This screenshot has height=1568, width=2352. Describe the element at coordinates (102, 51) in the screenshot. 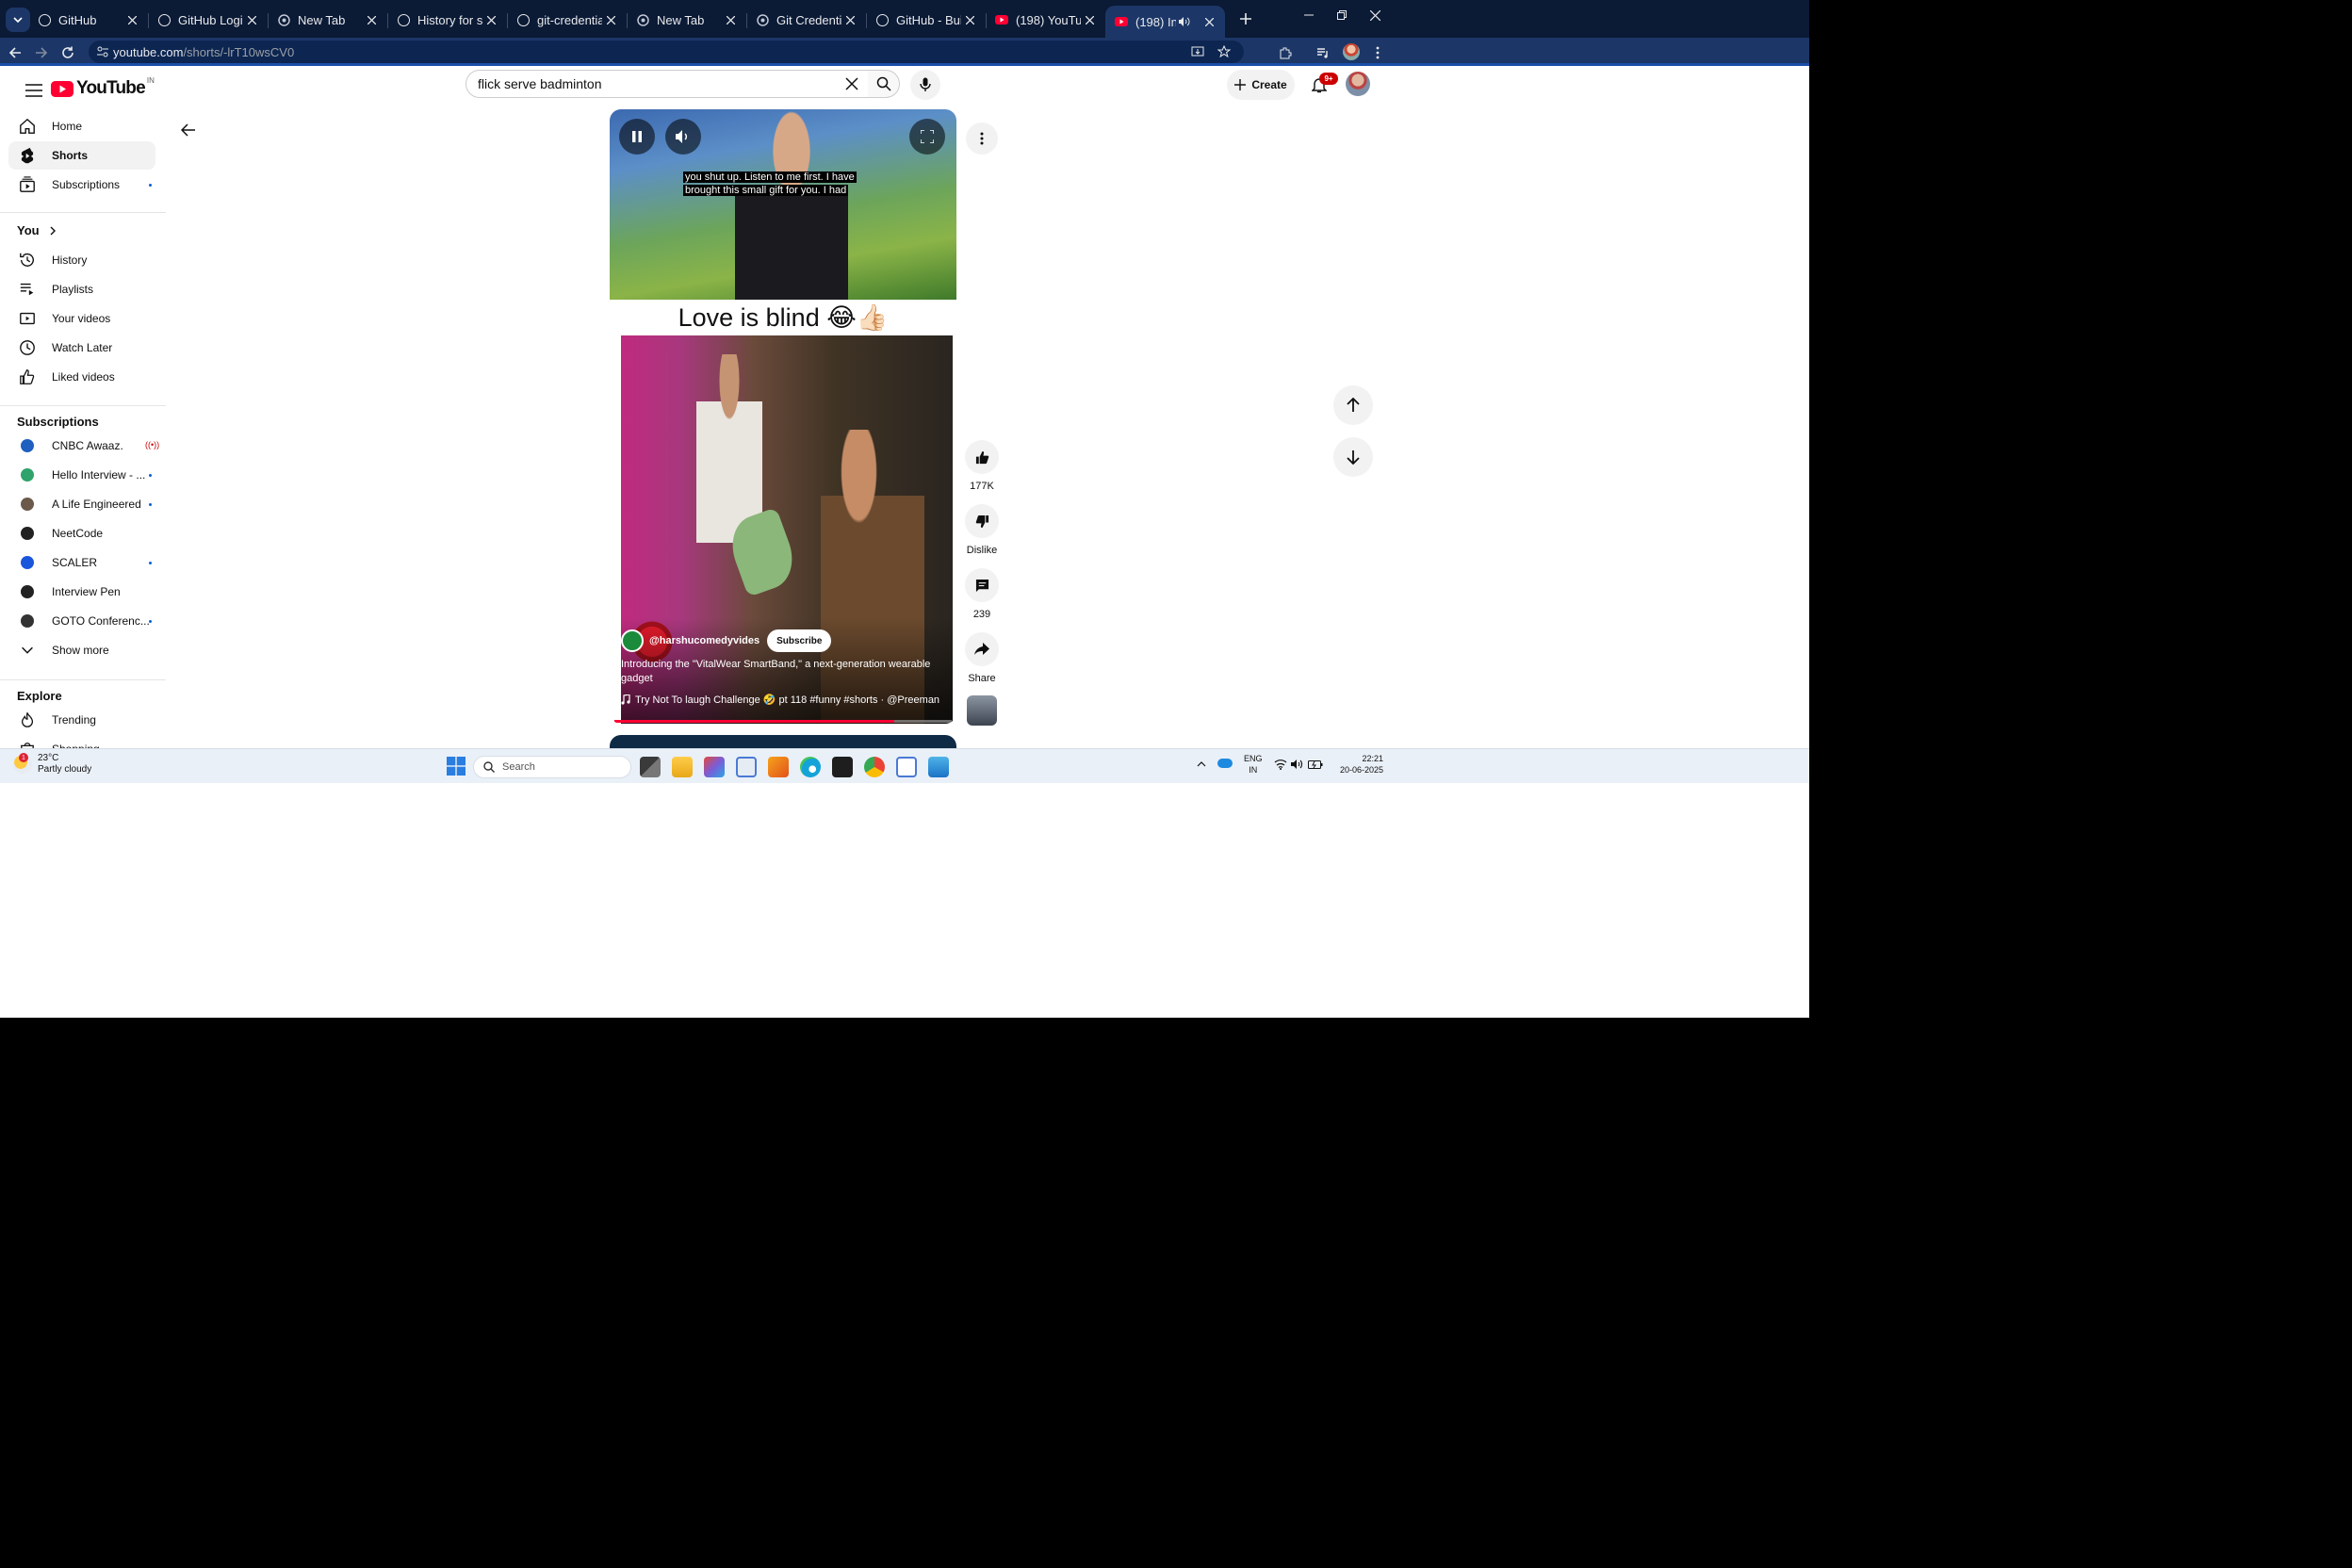

I see `site-info-icon` at that location.